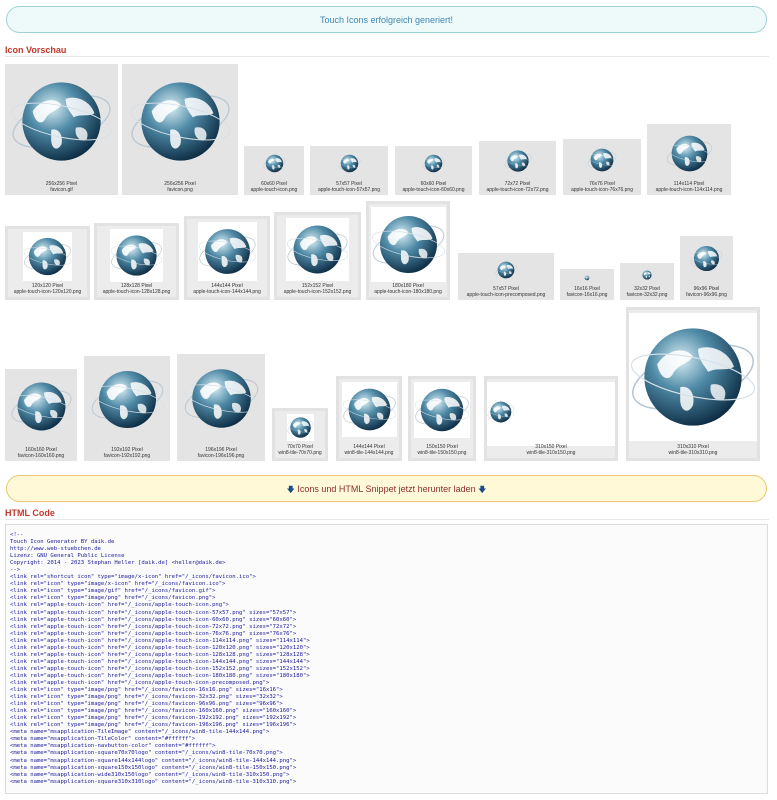 Image resolution: width=777 pixels, height=800 pixels. What do you see at coordinates (408, 292) in the screenshot?
I see `icon-filename-label: apple-touch-icon-180x180.png` at bounding box center [408, 292].